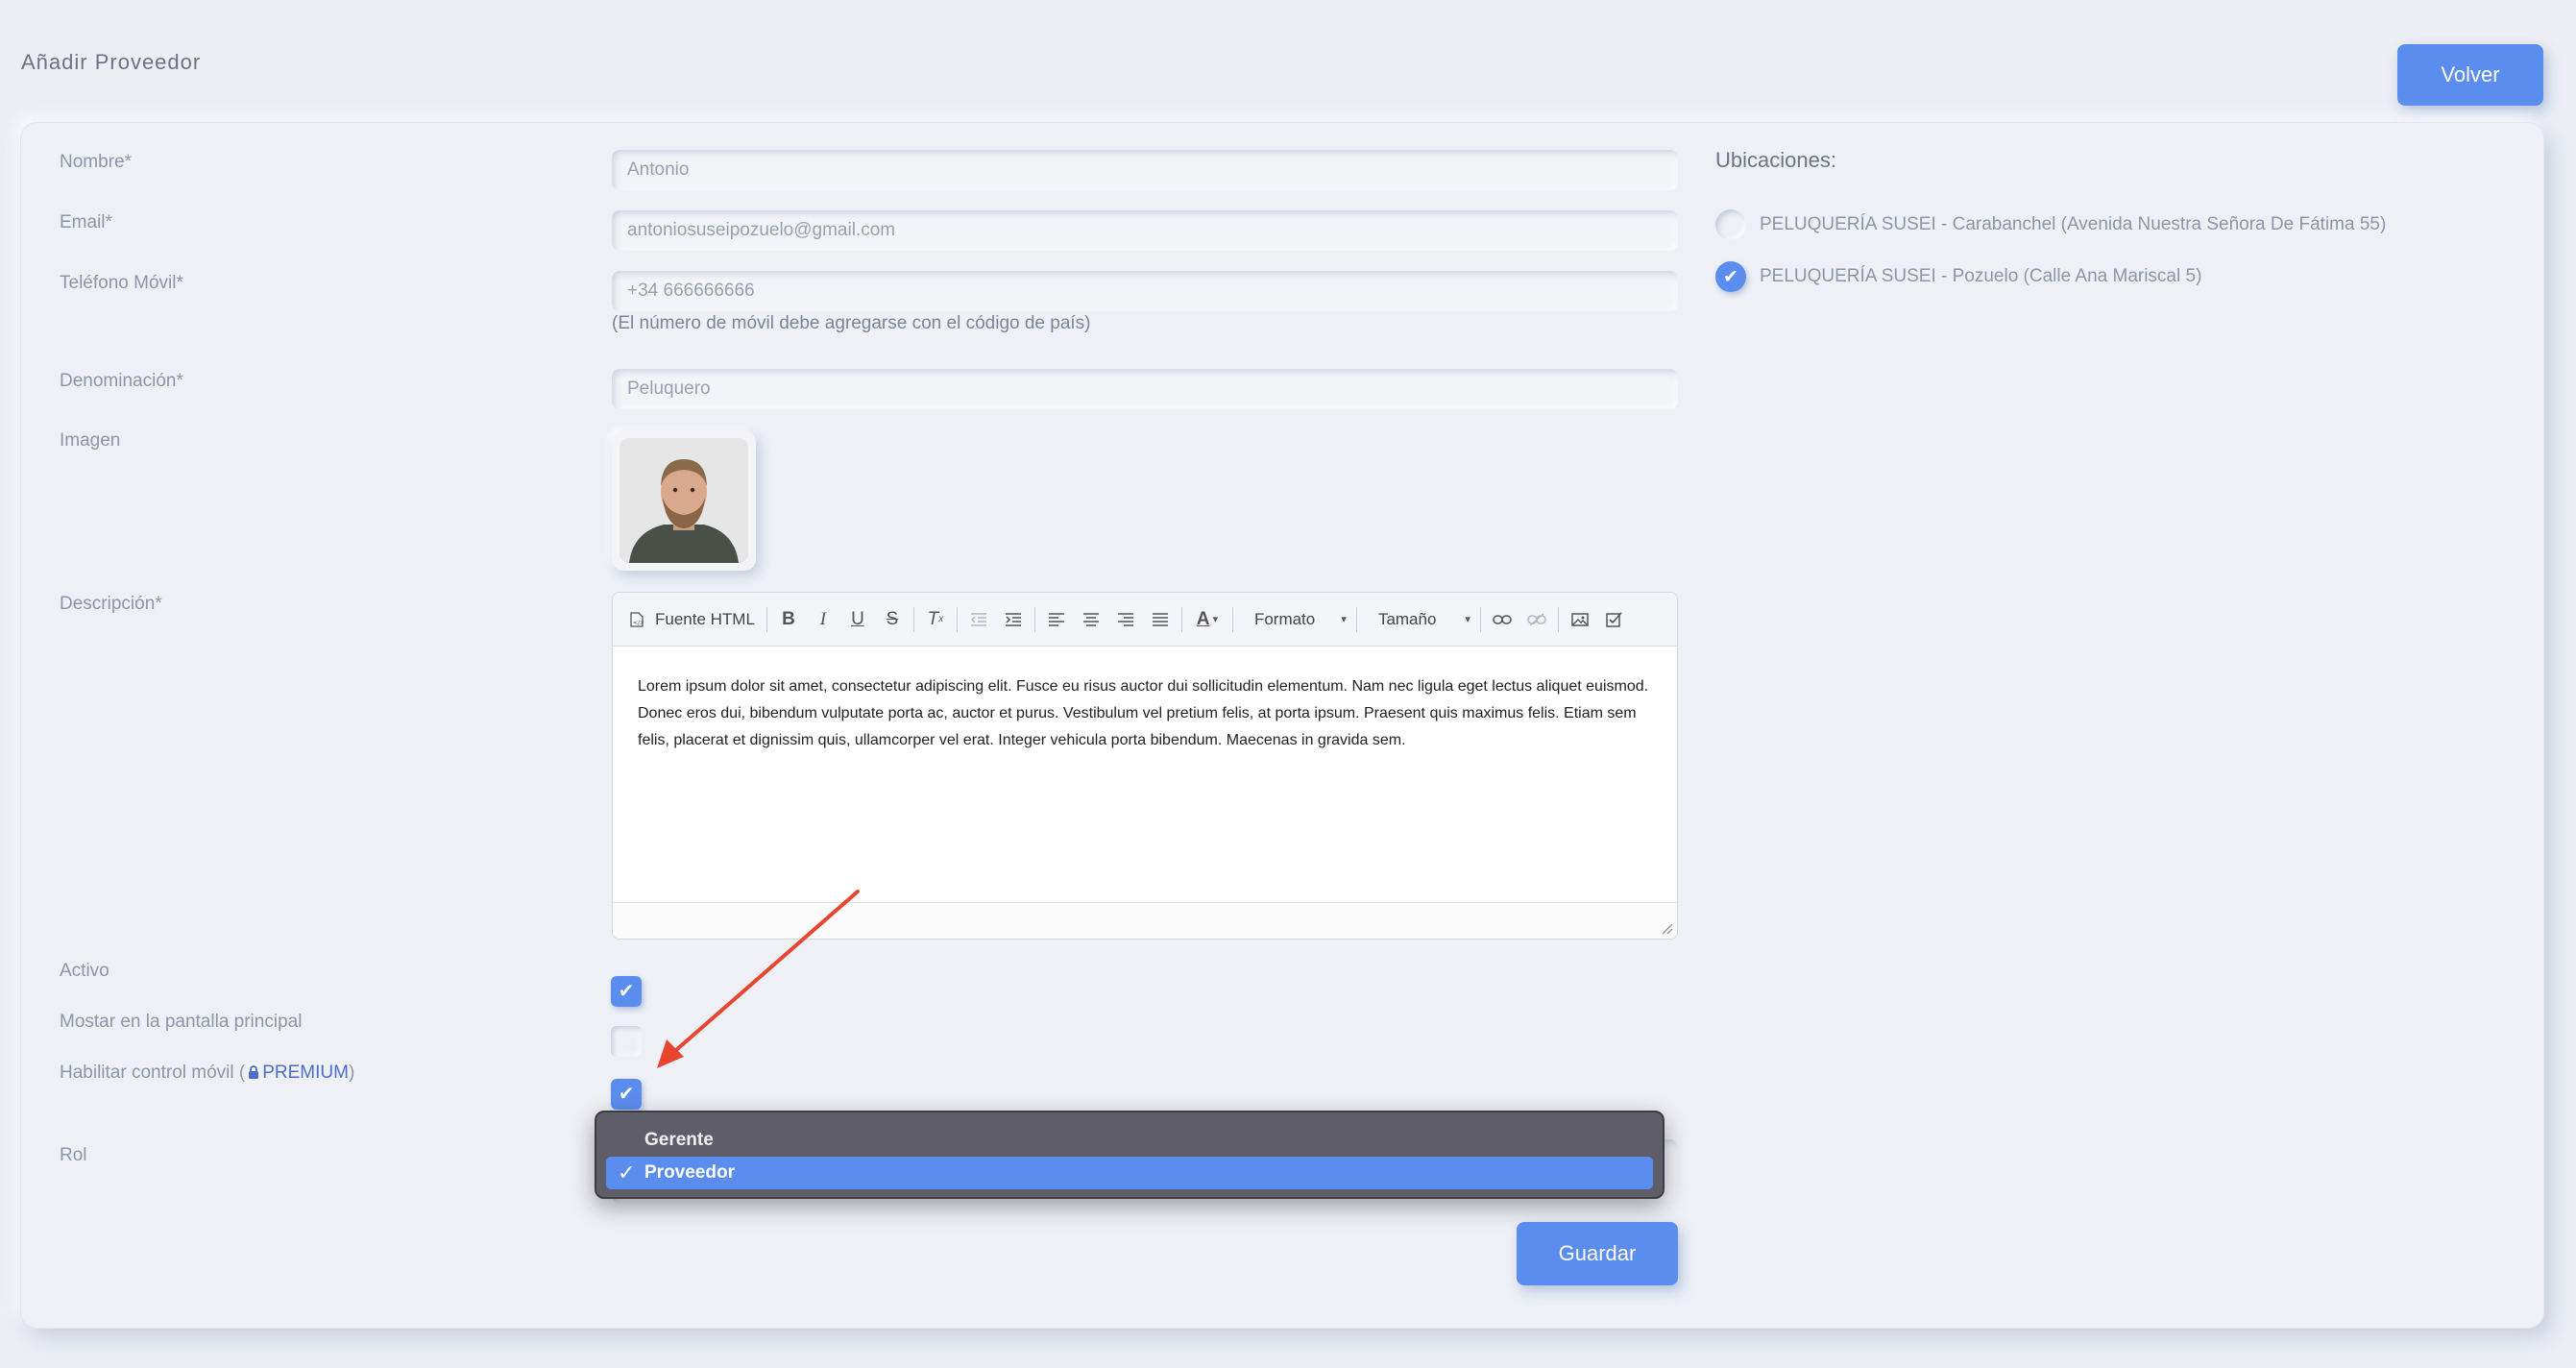 The height and width of the screenshot is (1368, 2576). I want to click on email-input: antoniosuseipozuelo@gmail.com, so click(1145, 230).